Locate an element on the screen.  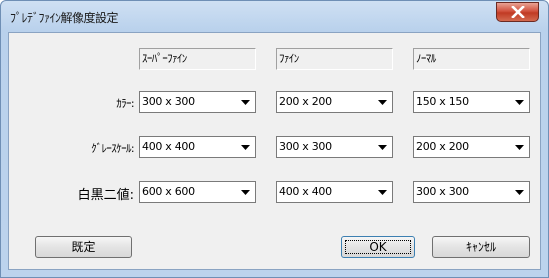
grayscale-fine-select: 300 x 300 is located at coordinates (334, 147).